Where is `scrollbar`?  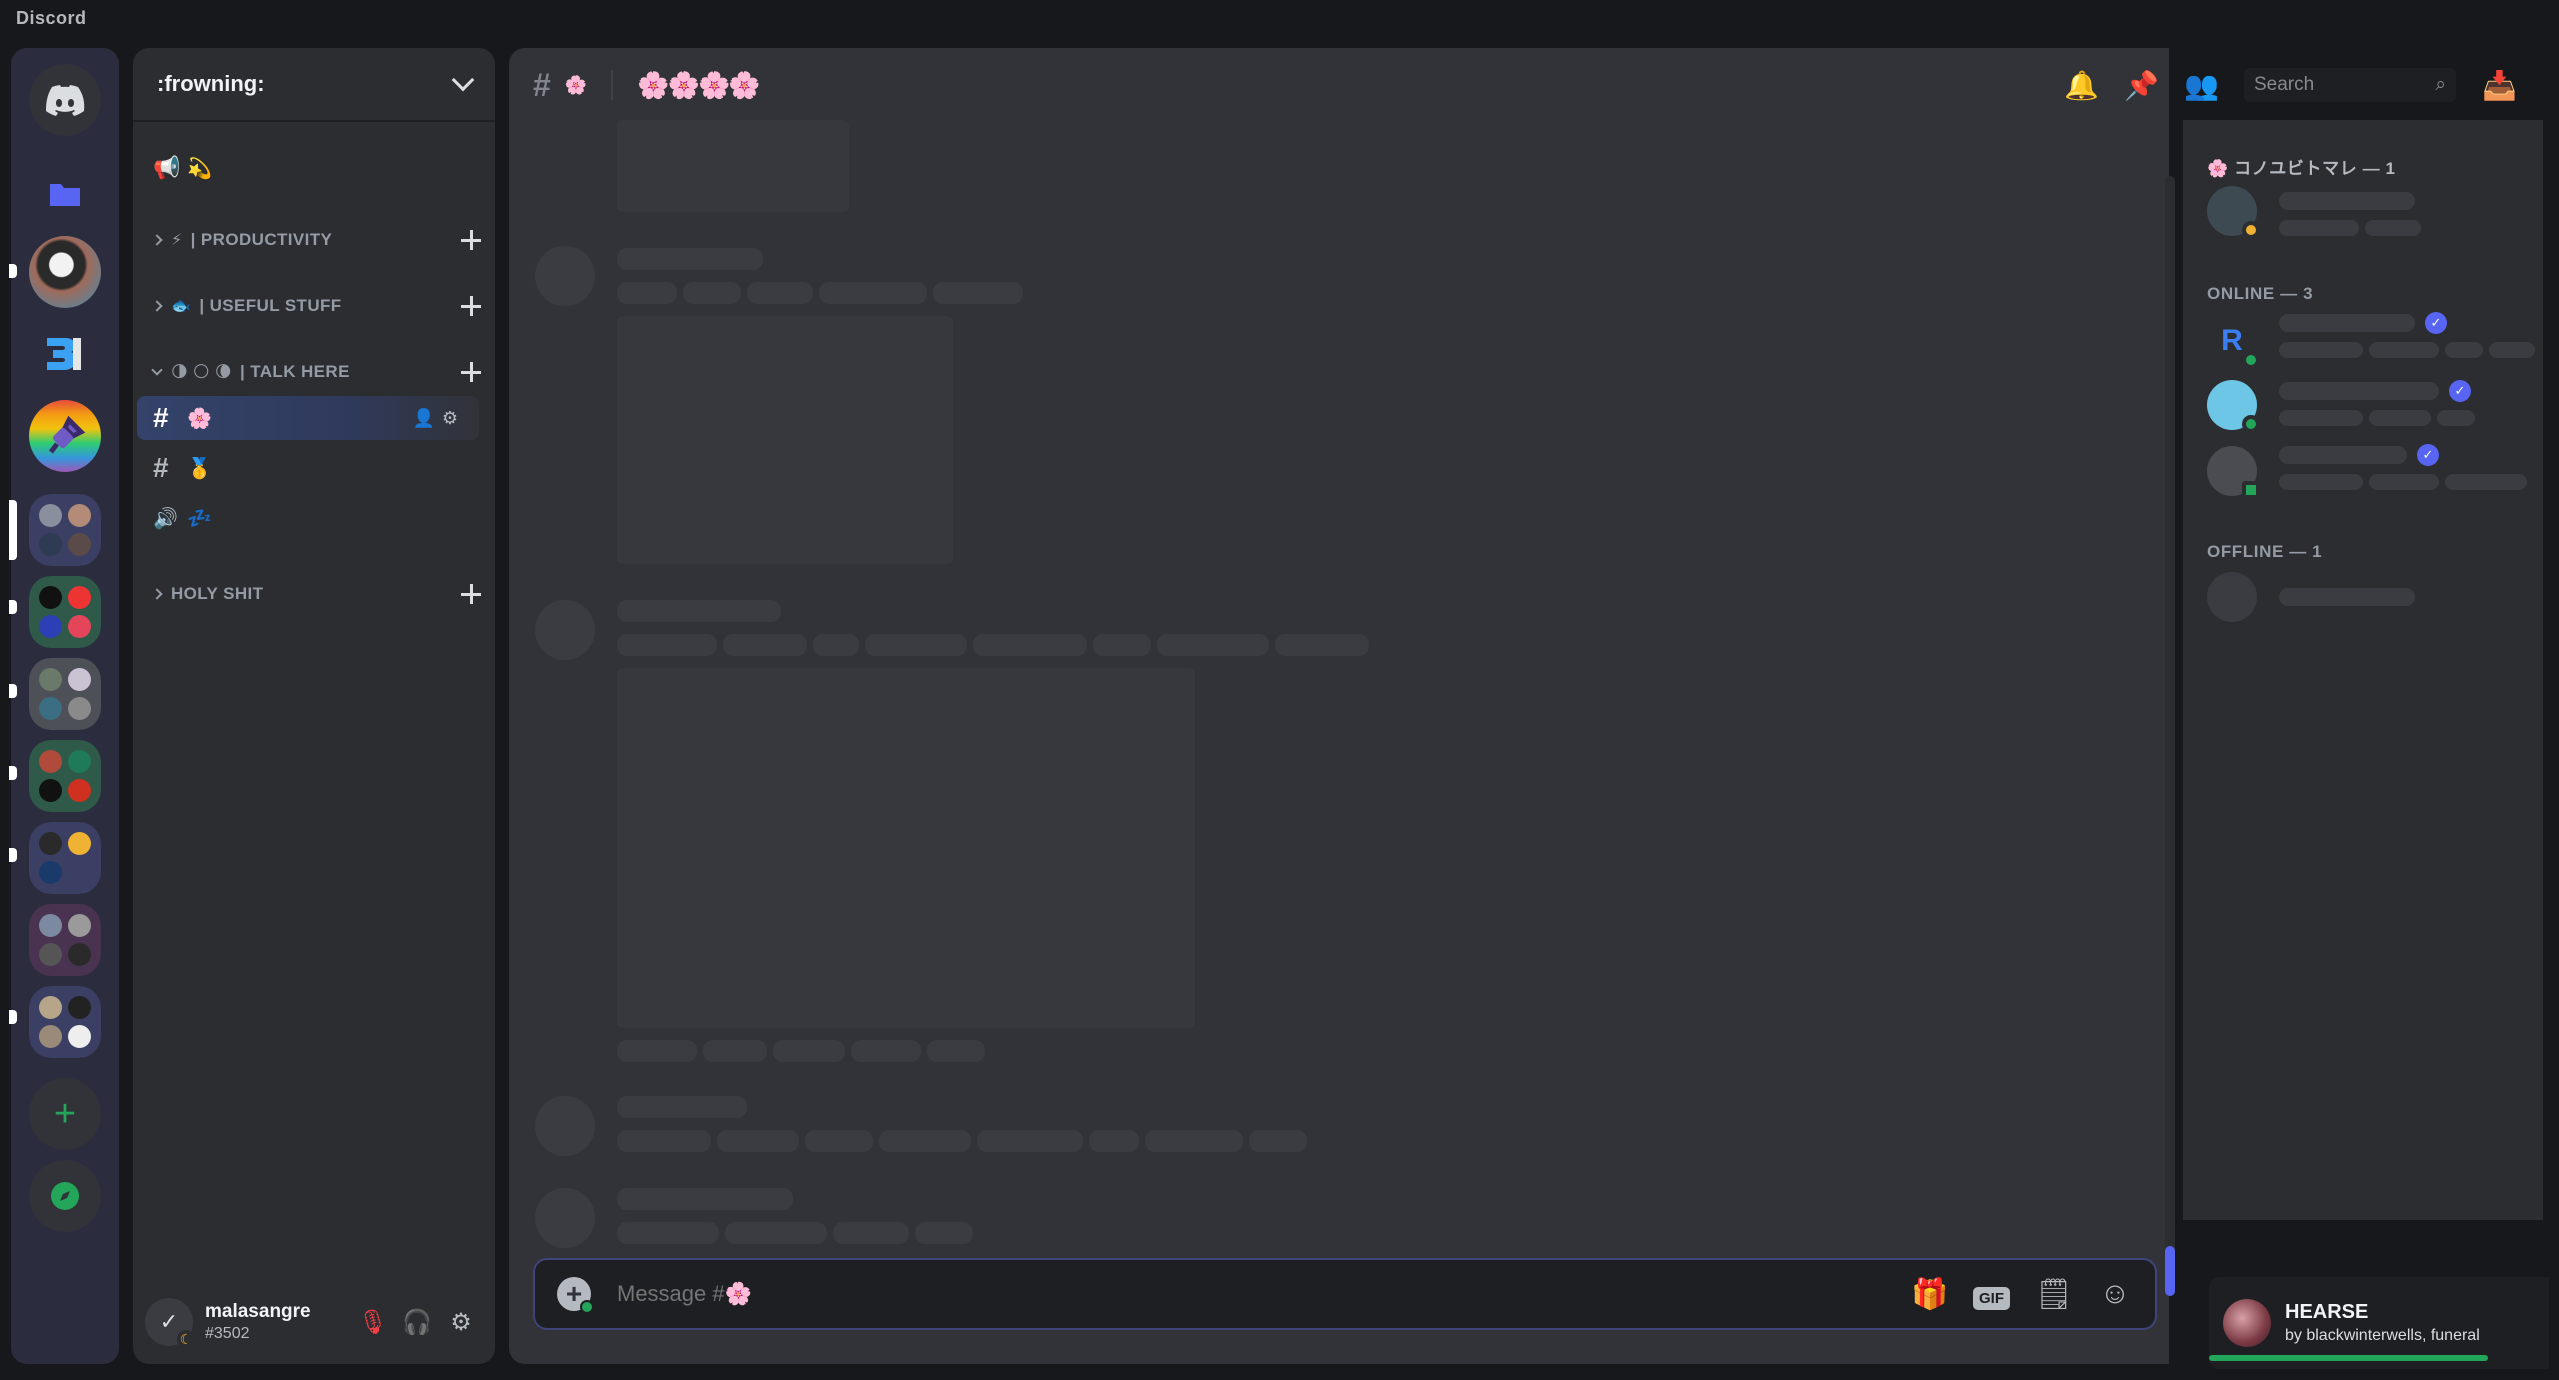 scrollbar is located at coordinates (2170, 736).